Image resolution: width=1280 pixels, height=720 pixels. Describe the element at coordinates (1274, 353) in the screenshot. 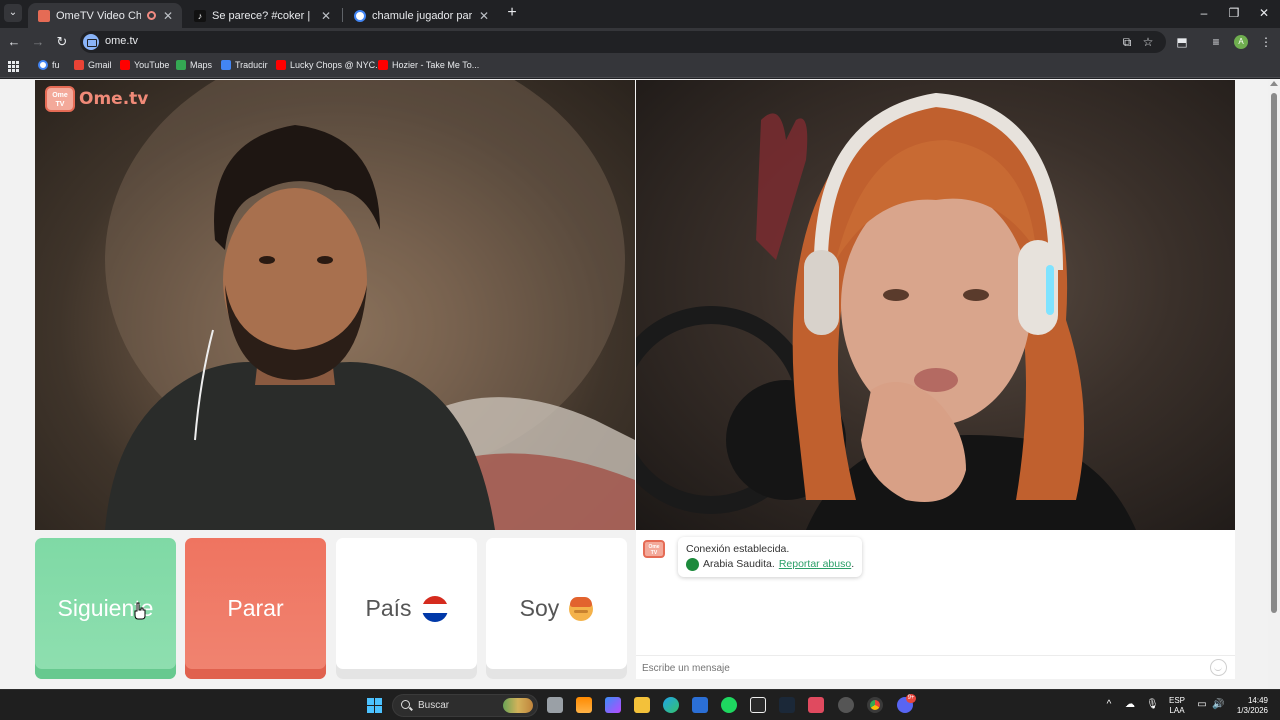

I see `scroll-thumb` at that location.